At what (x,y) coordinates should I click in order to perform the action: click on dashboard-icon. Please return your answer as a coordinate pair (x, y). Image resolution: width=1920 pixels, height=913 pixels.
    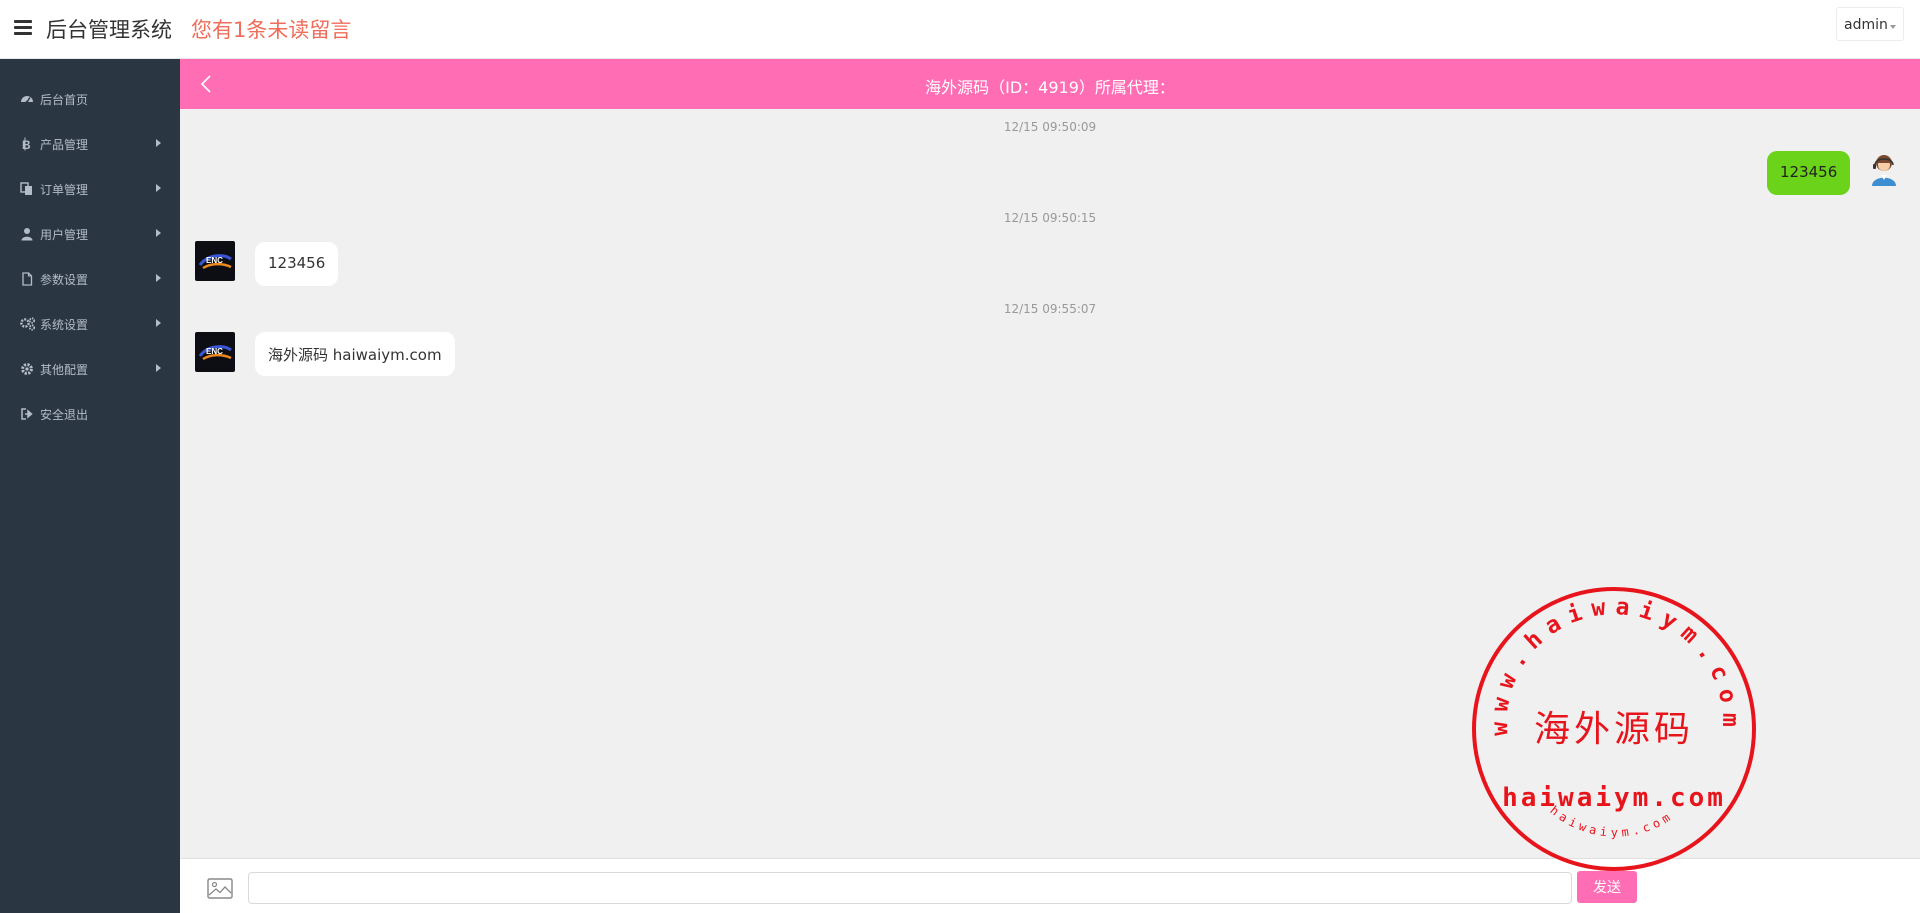
    Looking at the image, I should click on (27, 100).